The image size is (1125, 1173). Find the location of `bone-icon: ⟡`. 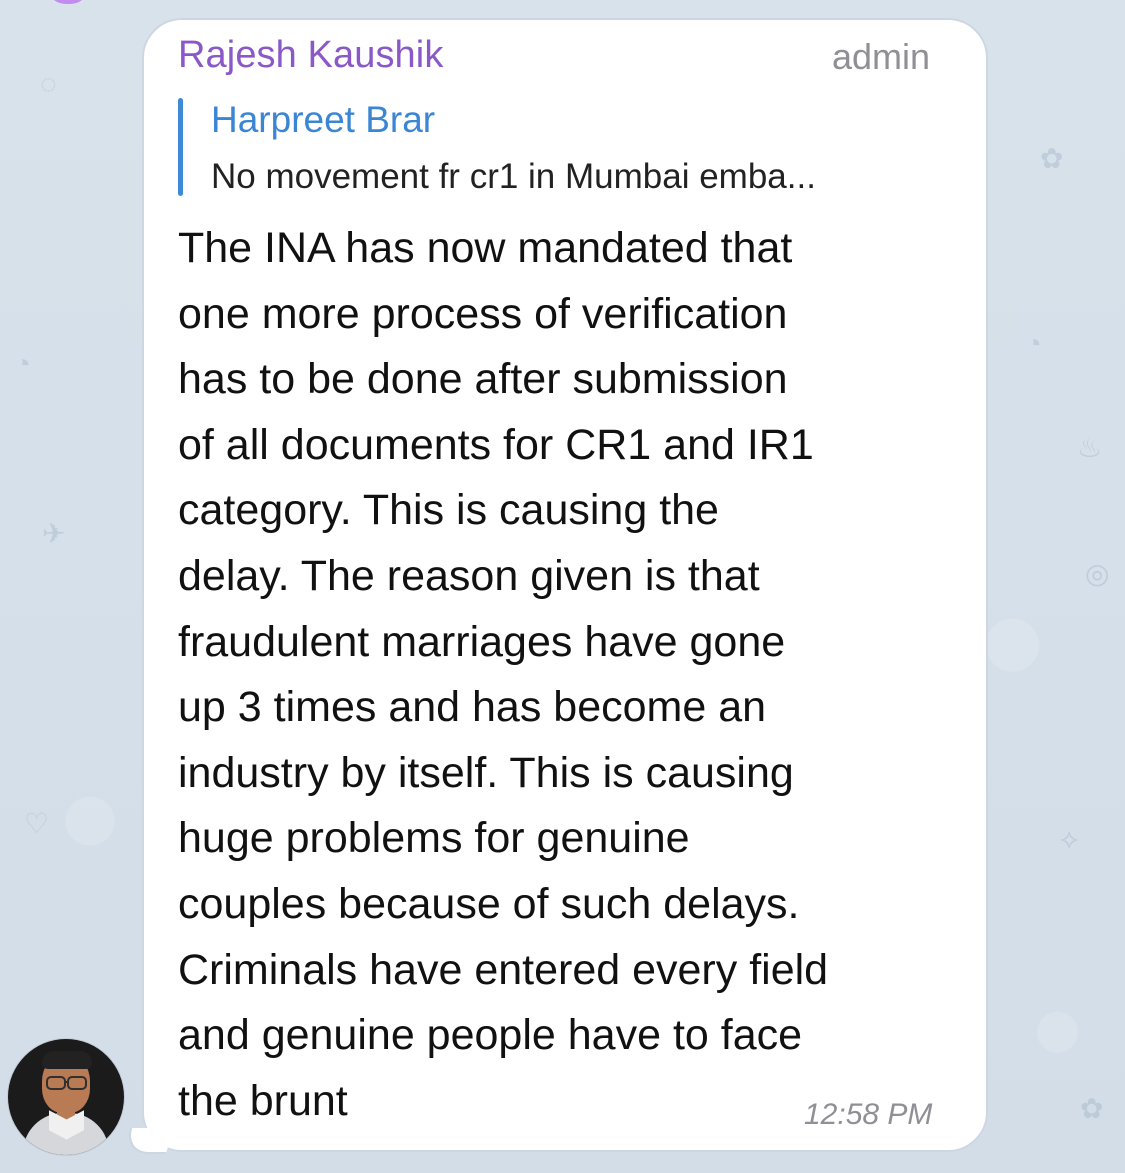

bone-icon: ⟡ is located at coordinates (1069, 838).